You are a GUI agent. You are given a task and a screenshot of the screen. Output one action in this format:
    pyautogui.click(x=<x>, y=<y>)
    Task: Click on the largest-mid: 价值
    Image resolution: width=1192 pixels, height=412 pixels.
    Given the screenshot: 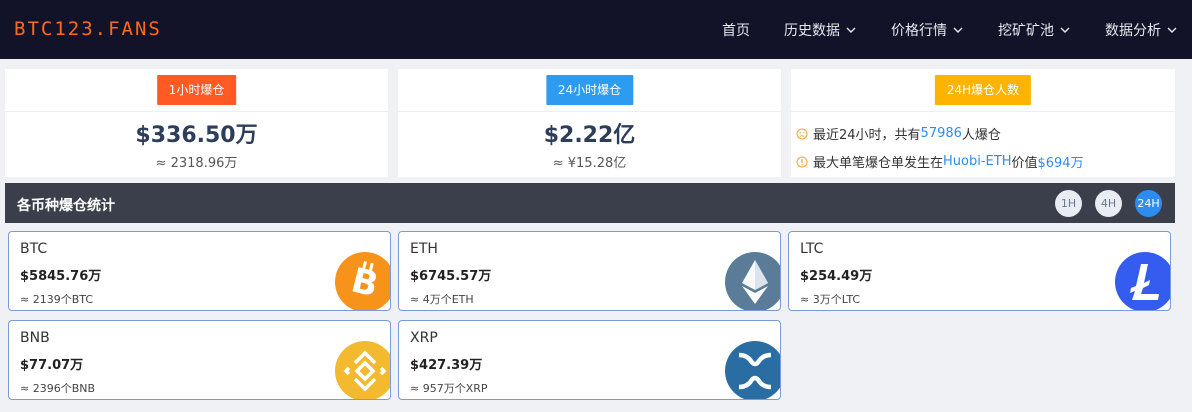 What is the action you would take?
    pyautogui.click(x=1024, y=163)
    